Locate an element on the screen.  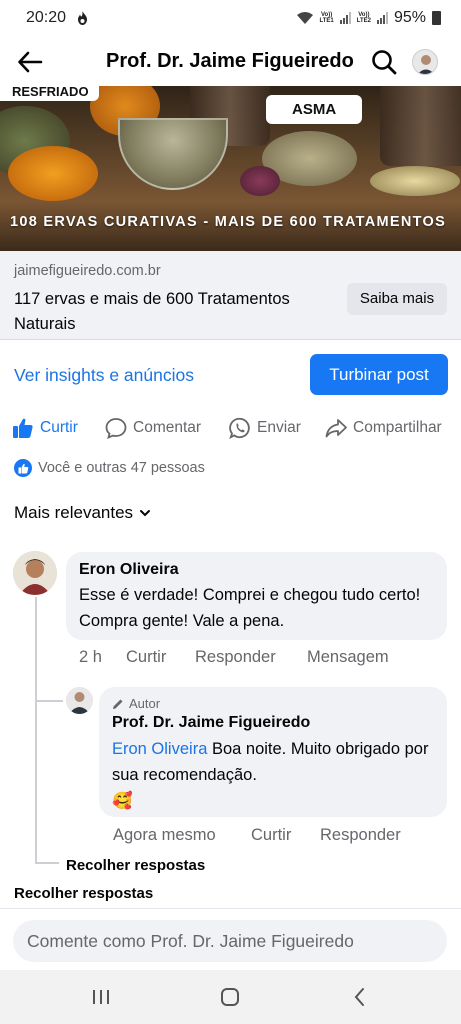
boost-post-button: Turbinar post is located at coordinates (379, 374).